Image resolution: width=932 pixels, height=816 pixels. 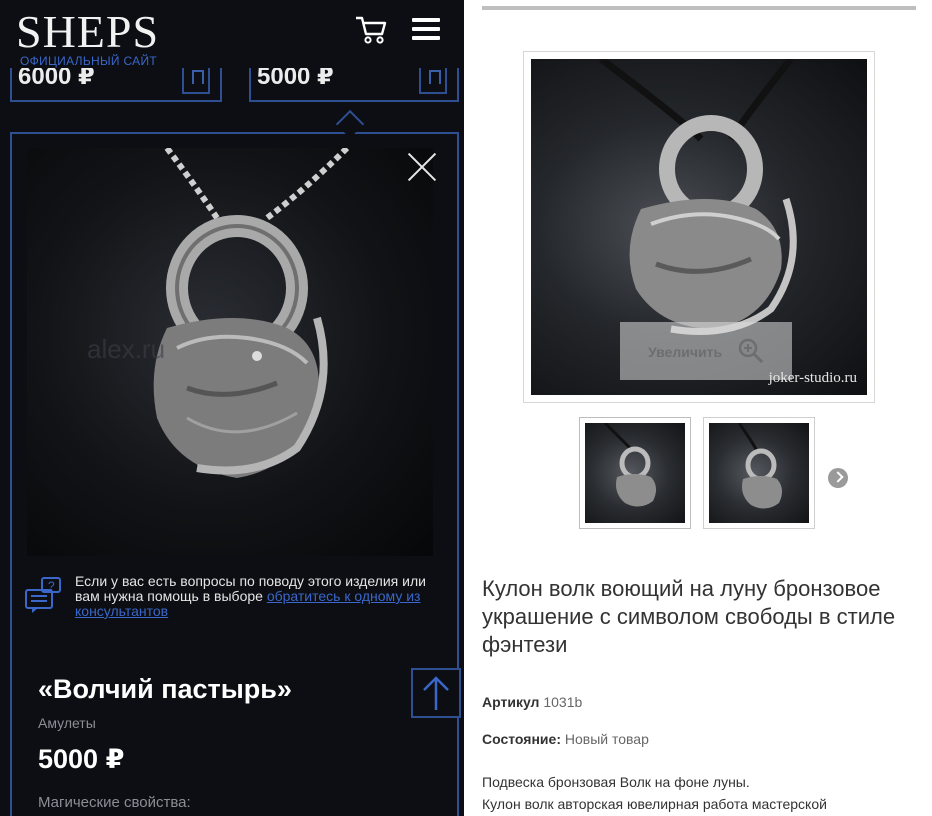 I want to click on site-logo: SHEPS, so click(x=87, y=32).